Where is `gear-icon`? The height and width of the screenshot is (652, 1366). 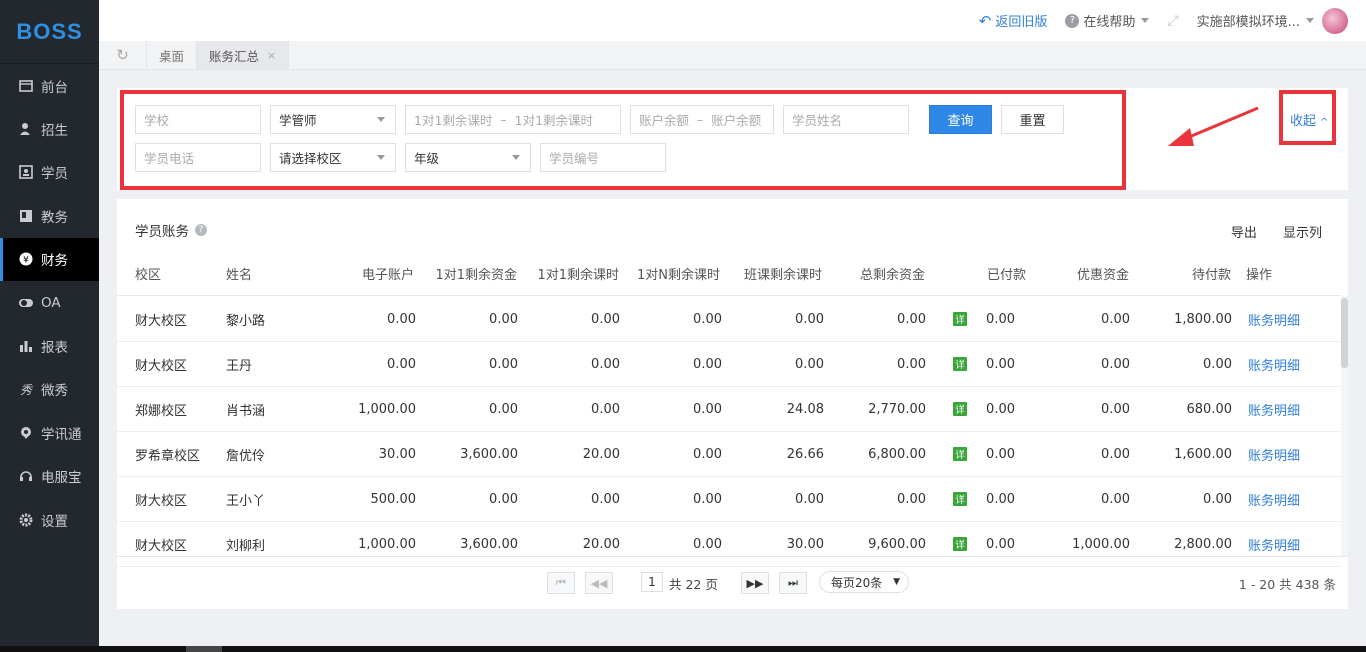 gear-icon is located at coordinates (26, 520).